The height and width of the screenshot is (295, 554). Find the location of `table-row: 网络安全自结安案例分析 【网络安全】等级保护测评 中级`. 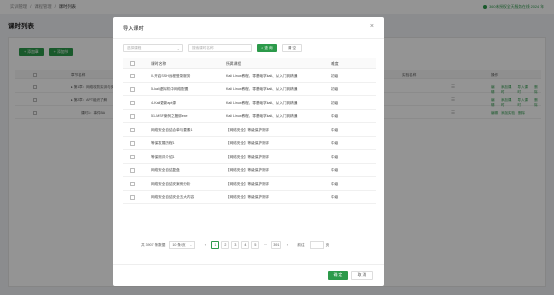

table-row: 网络安全自结安案例分析 【网络安全】等级保护测评 中级 is located at coordinates (249, 184).